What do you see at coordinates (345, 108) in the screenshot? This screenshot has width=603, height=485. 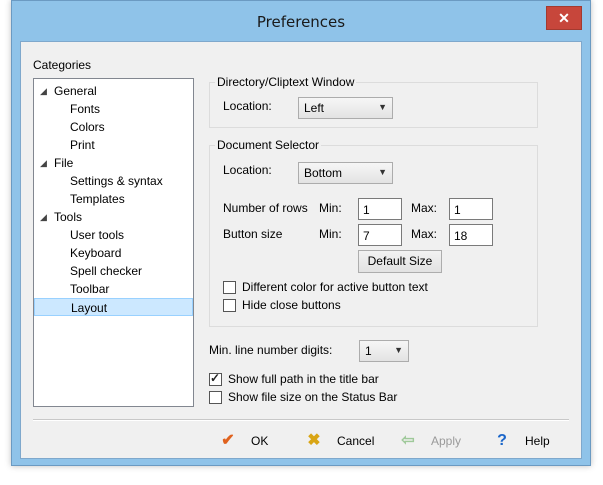 I see `directory-location-select: Left ▼` at bounding box center [345, 108].